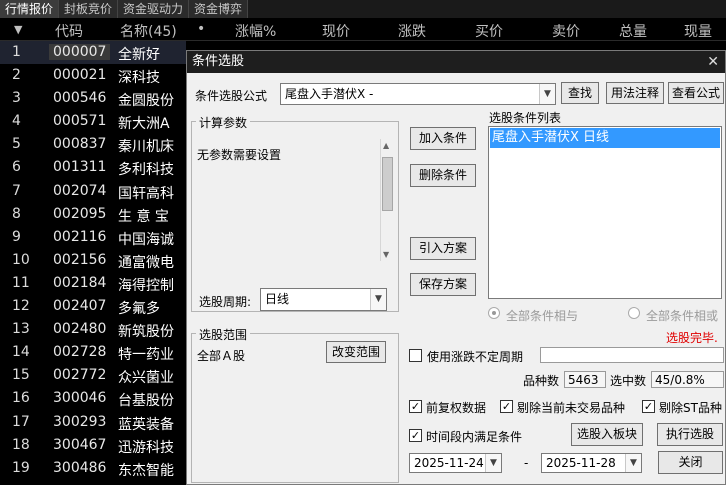  I want to click on exclude-st-label: 剔除ST品种, so click(690, 408).